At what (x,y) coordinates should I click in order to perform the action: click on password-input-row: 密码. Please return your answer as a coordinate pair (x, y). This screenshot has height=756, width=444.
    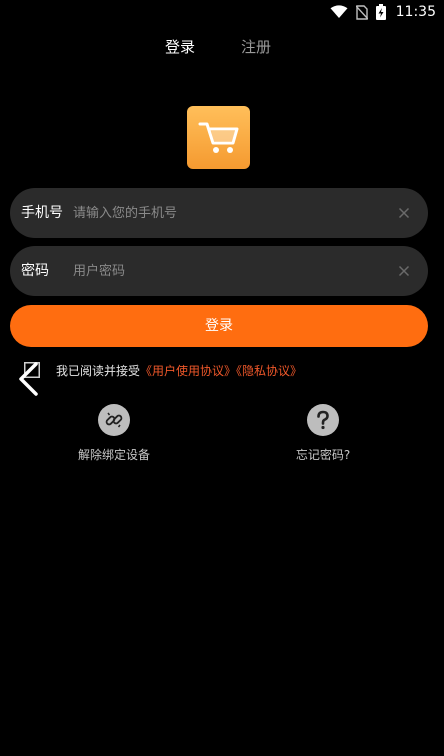
    Looking at the image, I should click on (219, 271).